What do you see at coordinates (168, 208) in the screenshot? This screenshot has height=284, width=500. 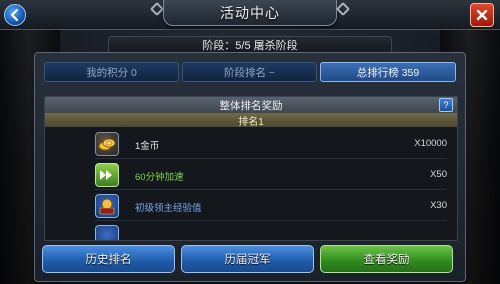 I see `item-name: 初级领主经验值` at bounding box center [168, 208].